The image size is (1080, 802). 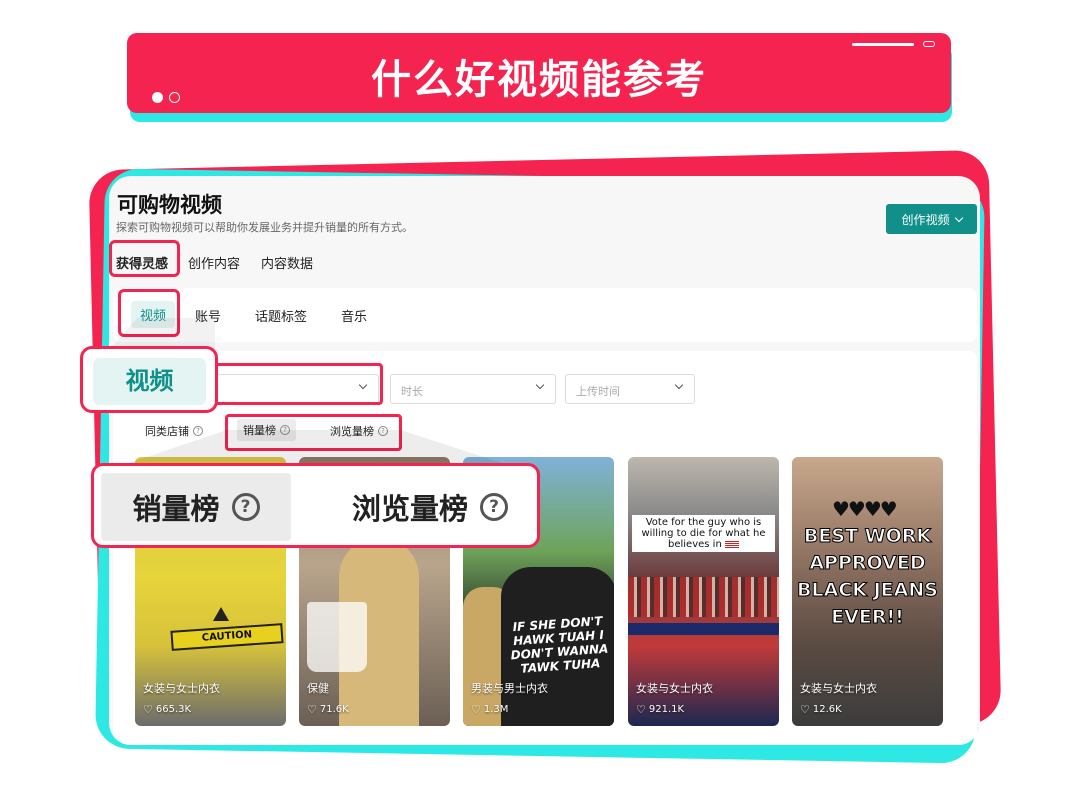 What do you see at coordinates (496, 709) in the screenshot?
I see `video-likes-count: 1.3M` at bounding box center [496, 709].